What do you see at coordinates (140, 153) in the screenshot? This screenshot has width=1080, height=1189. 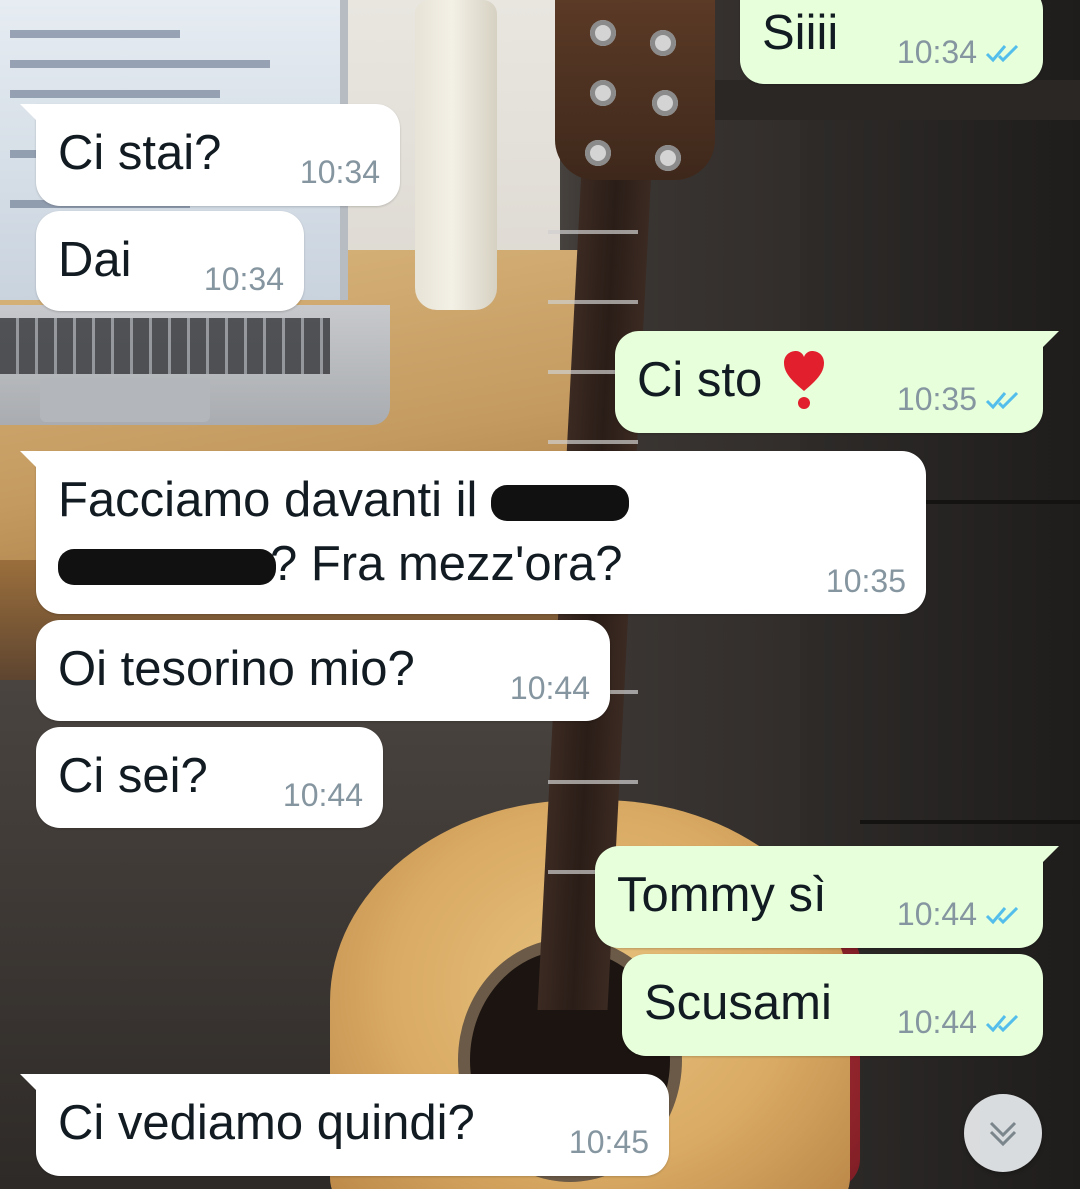 I see `message-text: Ci stai?` at bounding box center [140, 153].